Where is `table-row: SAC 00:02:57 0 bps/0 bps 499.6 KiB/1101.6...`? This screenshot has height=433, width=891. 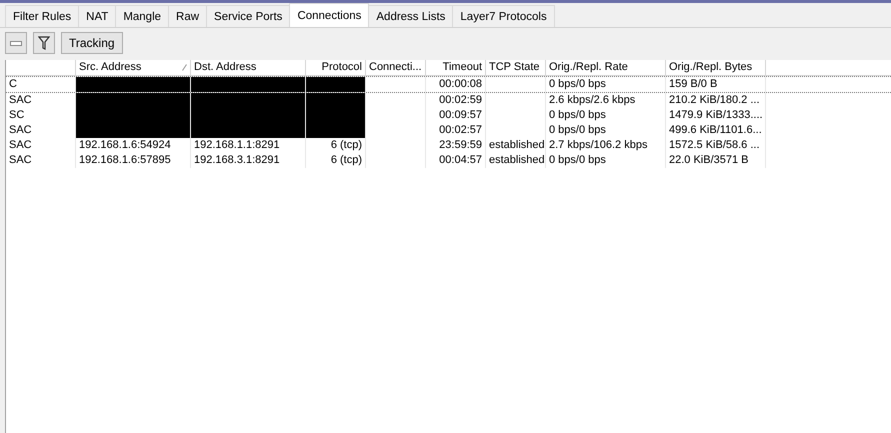
table-row: SAC 00:02:57 0 bps/0 bps 499.6 KiB/1101.6... is located at coordinates (448, 130).